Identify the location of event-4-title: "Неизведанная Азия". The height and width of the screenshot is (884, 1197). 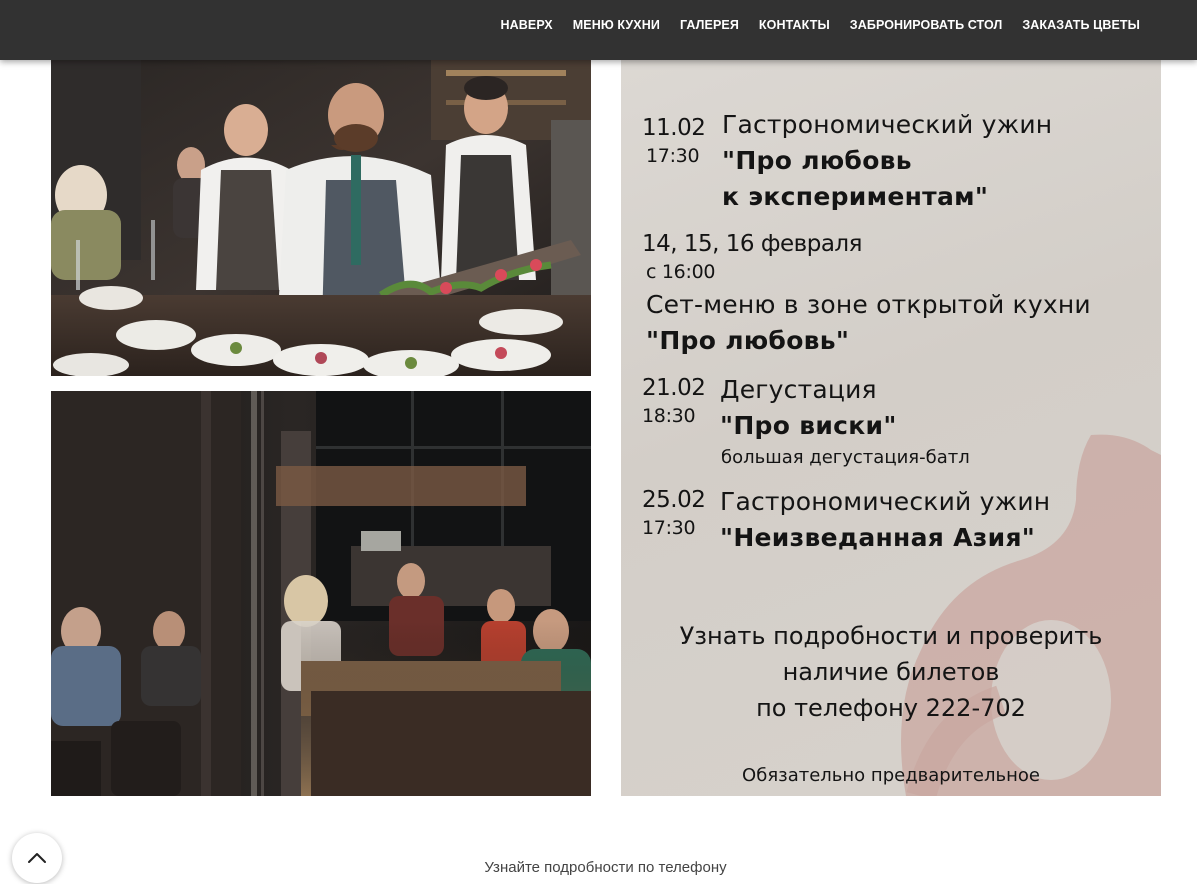
(878, 537).